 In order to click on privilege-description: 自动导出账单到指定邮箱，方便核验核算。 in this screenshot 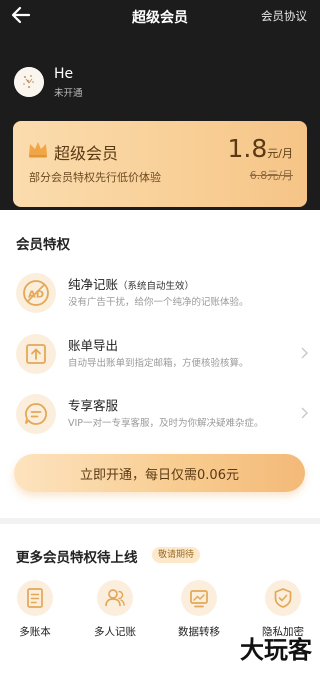, I will do `click(158, 363)`.